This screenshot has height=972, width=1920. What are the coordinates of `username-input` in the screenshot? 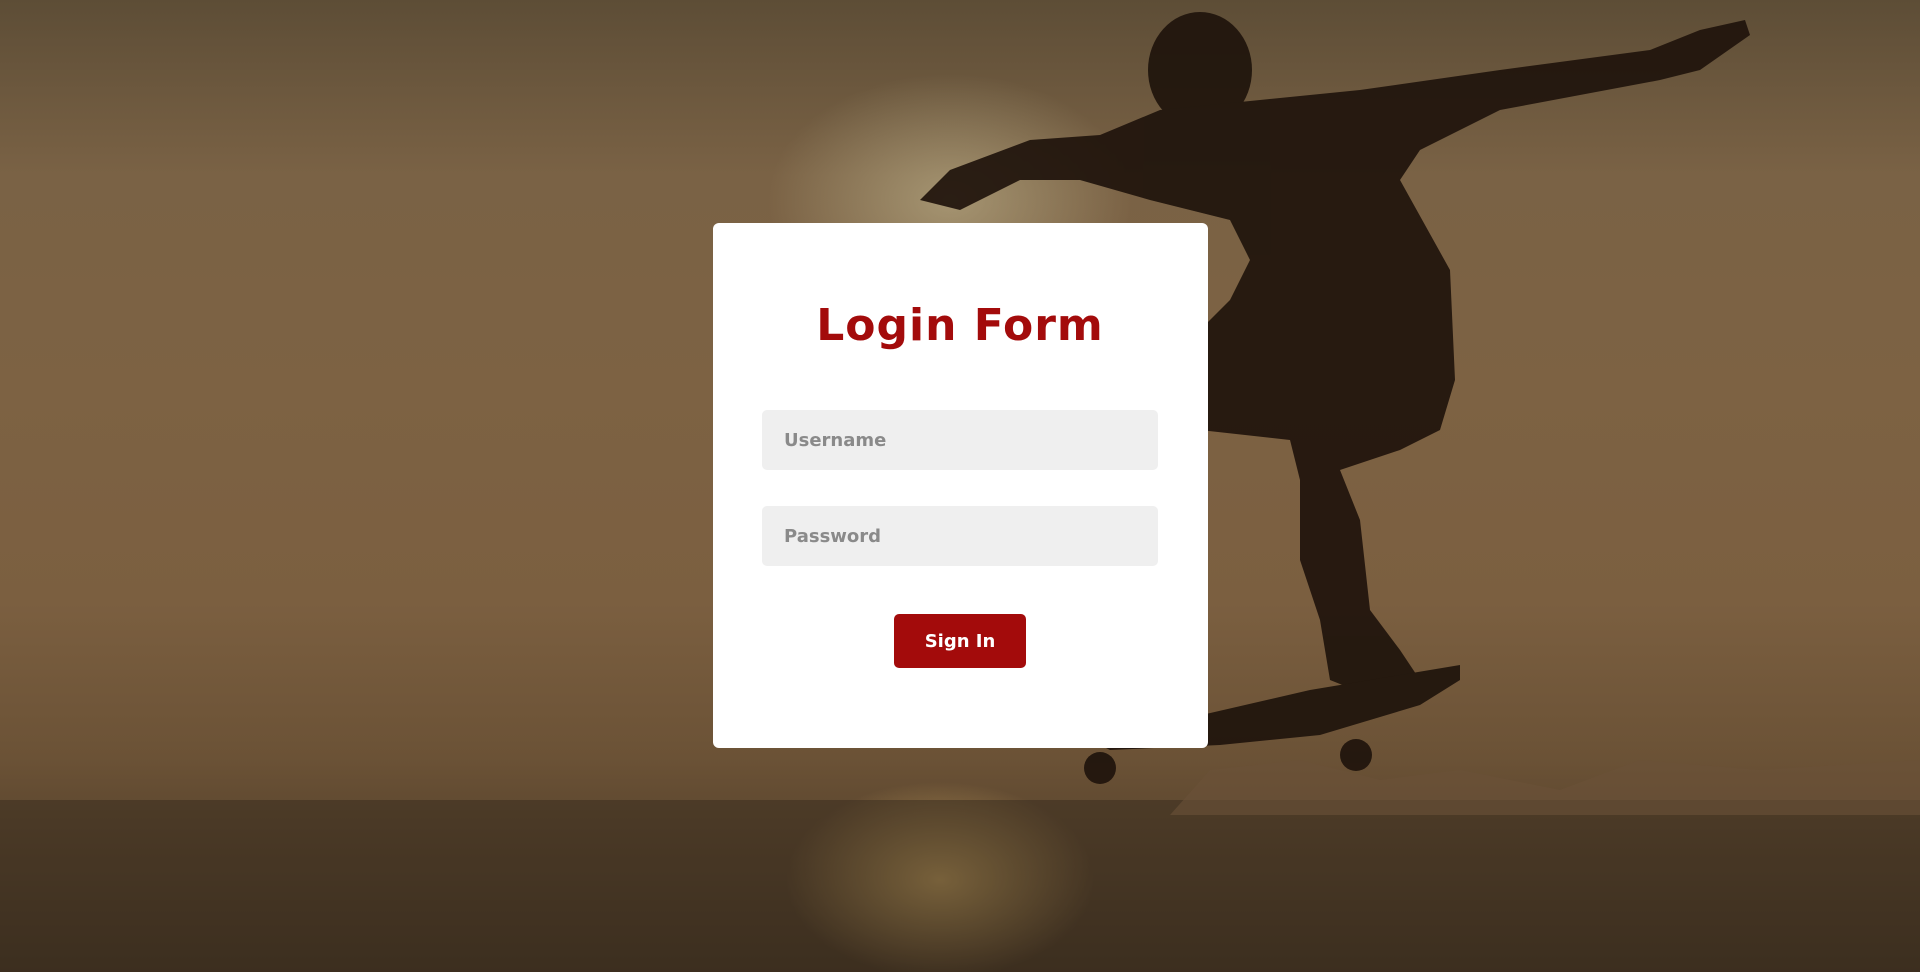 It's located at (960, 440).